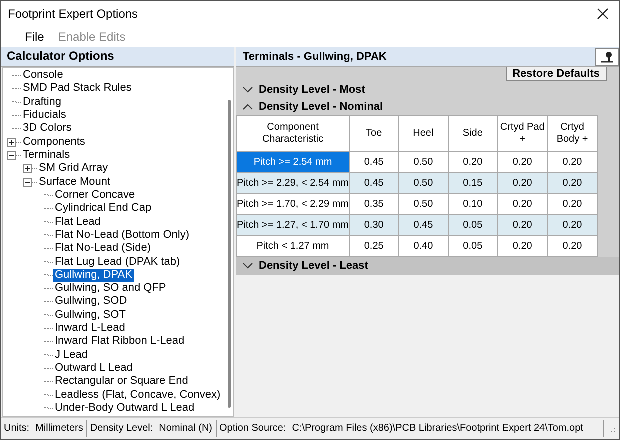 This screenshot has height=440, width=620. I want to click on table-cell: 0.30, so click(374, 225).